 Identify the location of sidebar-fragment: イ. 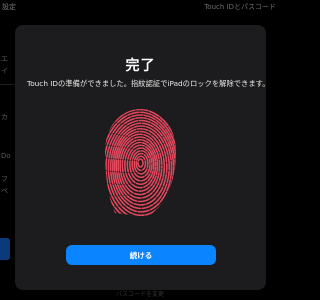
(4, 71).